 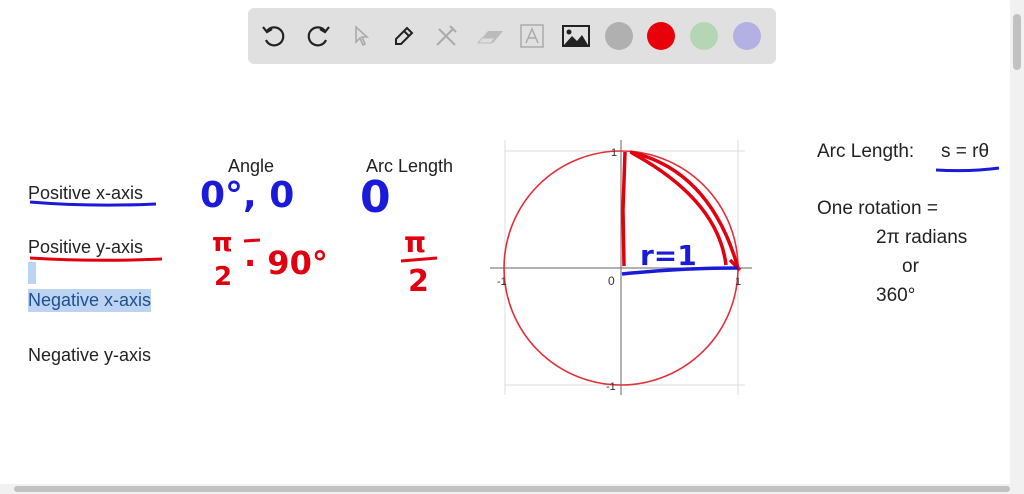 What do you see at coordinates (611, 387) in the screenshot?
I see `tick-y-neg: -1` at bounding box center [611, 387].